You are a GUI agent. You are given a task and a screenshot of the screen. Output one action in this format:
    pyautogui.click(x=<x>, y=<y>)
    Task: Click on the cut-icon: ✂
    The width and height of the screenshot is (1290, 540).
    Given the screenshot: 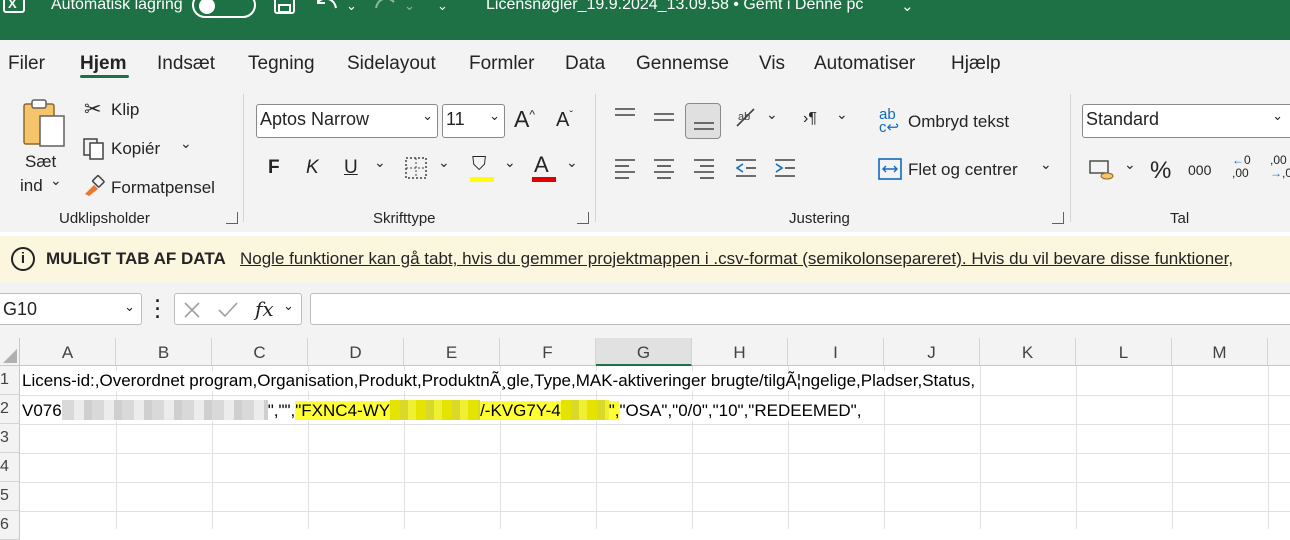 What is the action you would take?
    pyautogui.click(x=93, y=109)
    